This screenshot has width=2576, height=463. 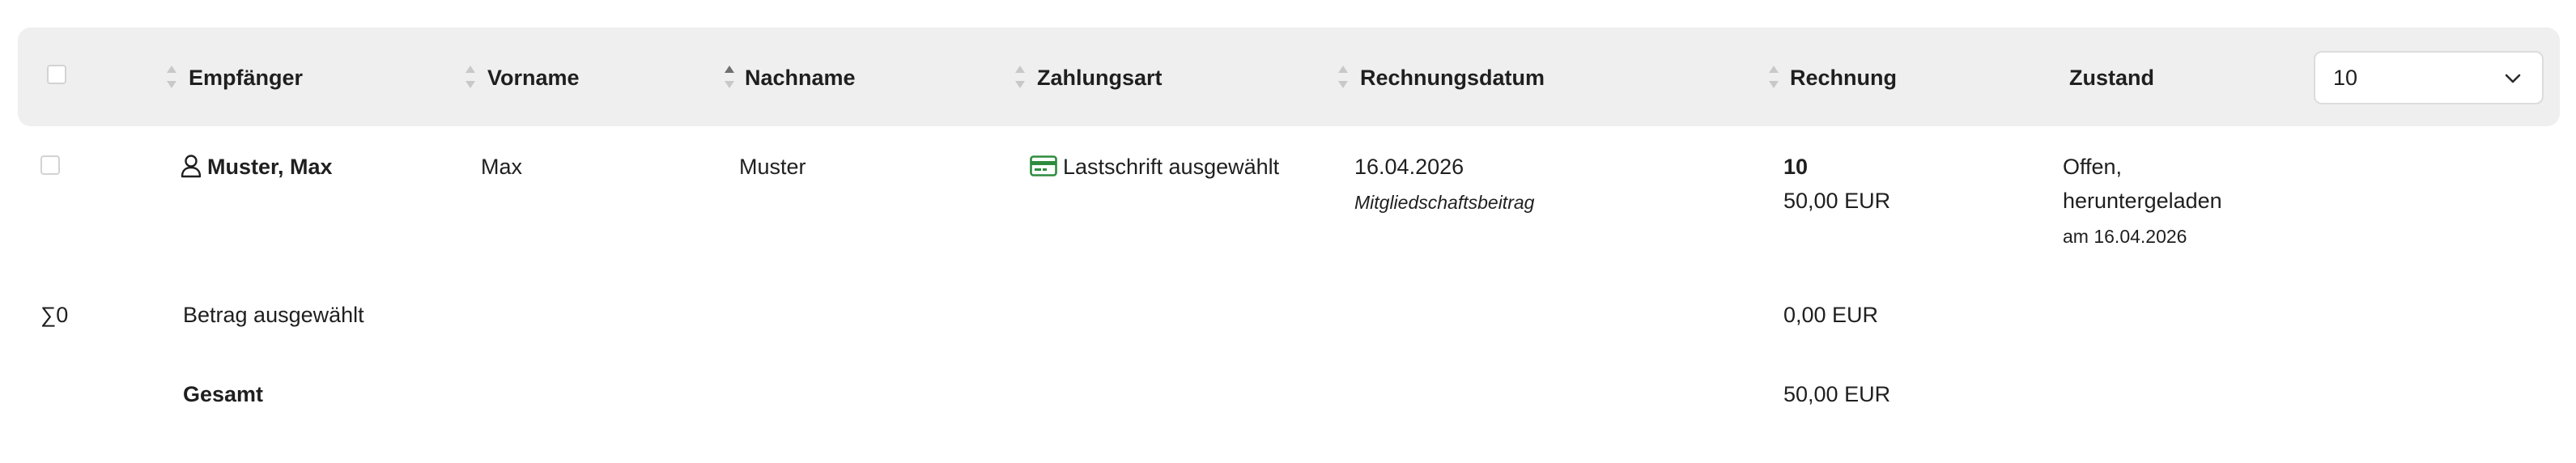 What do you see at coordinates (273, 315) in the screenshot?
I see `selected-amount-label: Betrag ausgewählt` at bounding box center [273, 315].